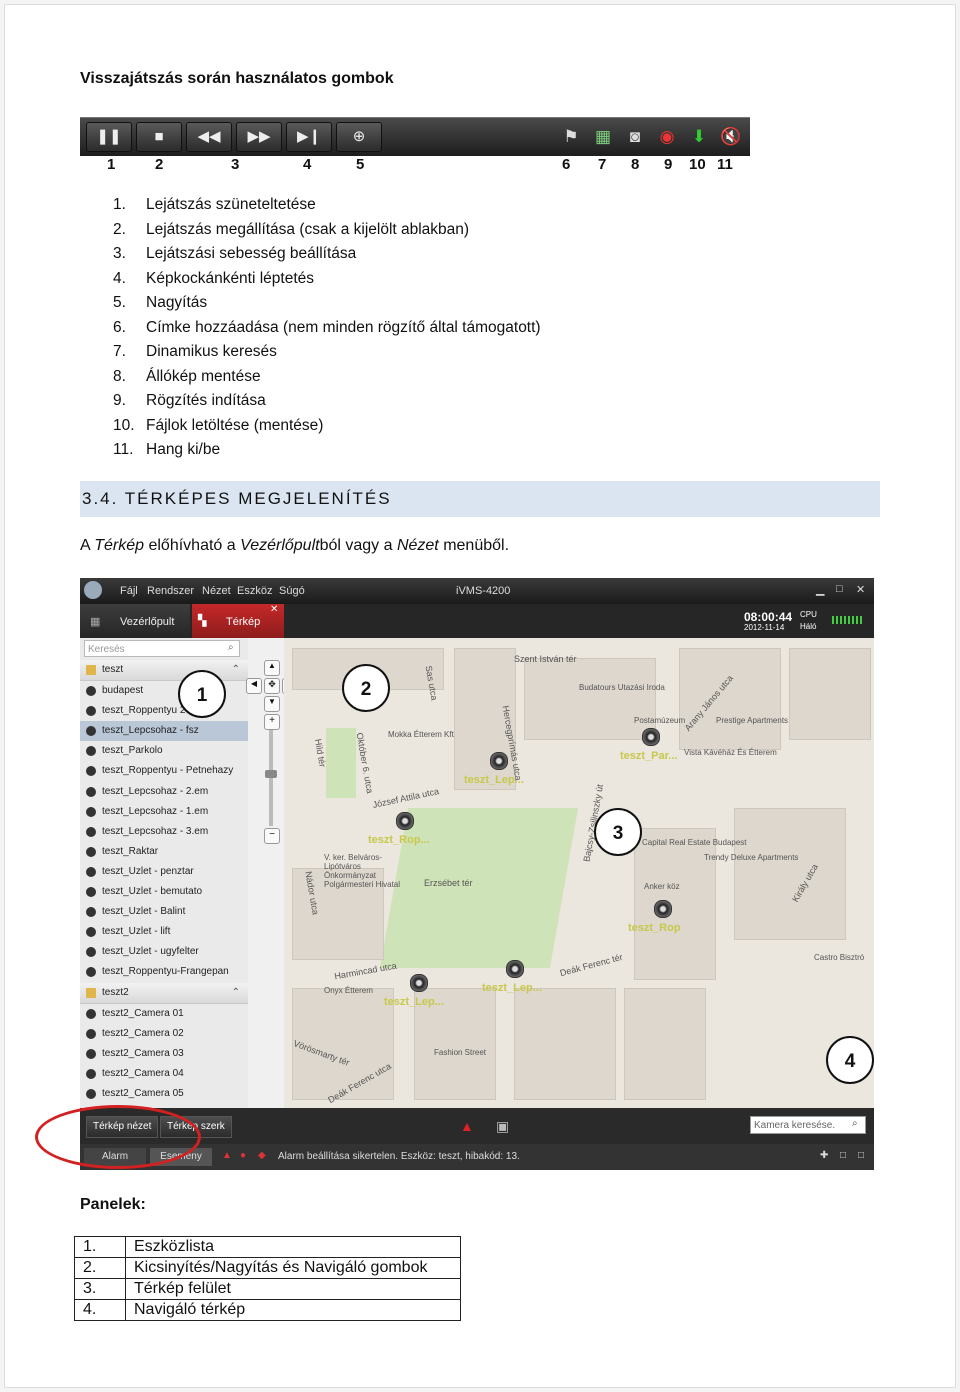  Describe the element at coordinates (474, 545) in the screenshot. I see `intro-text: menüből.` at that location.